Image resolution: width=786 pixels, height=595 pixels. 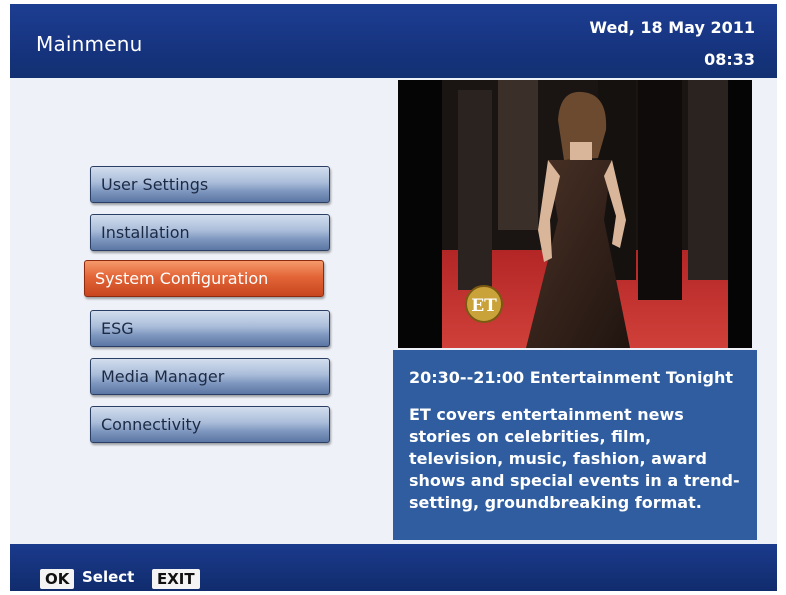 I want to click on time-display: 08:33, so click(x=729, y=59).